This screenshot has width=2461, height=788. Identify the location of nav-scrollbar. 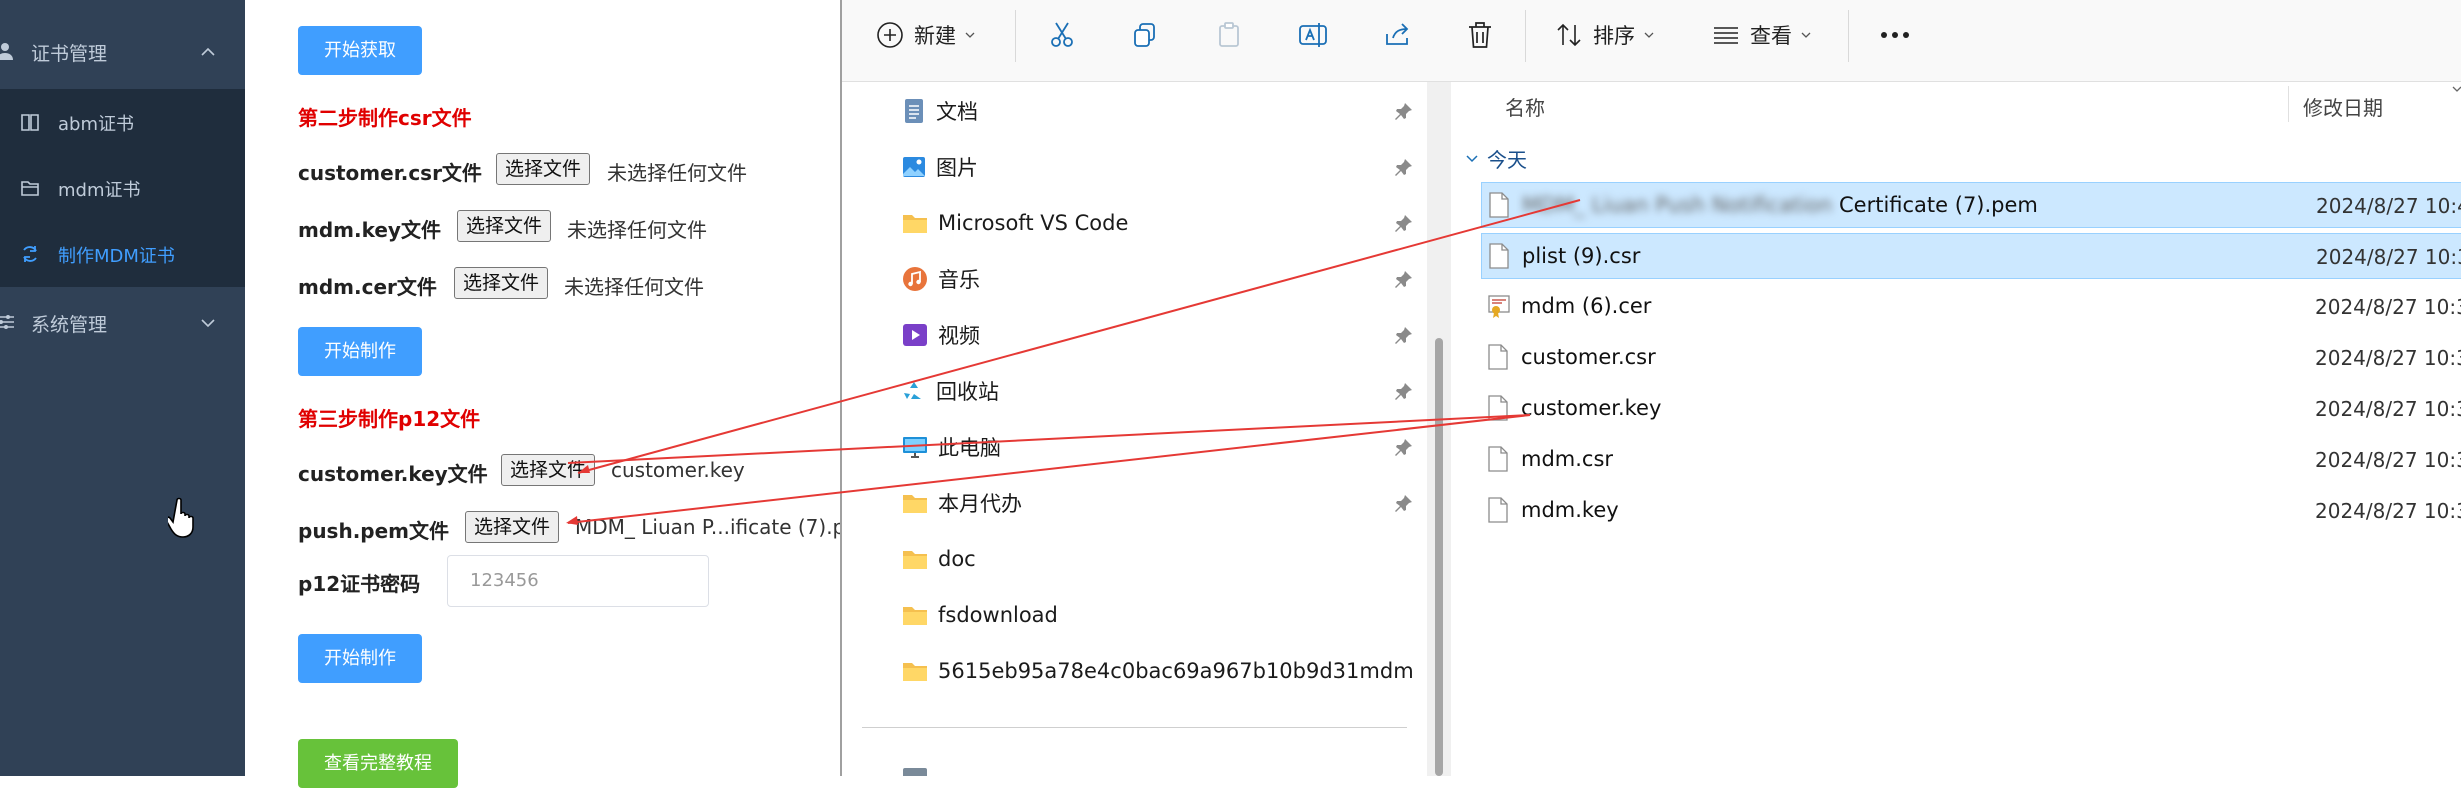
(1439, 429).